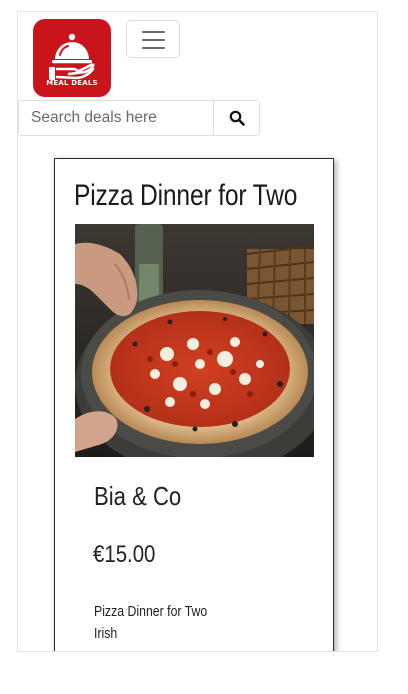 This screenshot has width=408, height=694. What do you see at coordinates (124, 554) in the screenshot?
I see `deal-price: €15.00` at bounding box center [124, 554].